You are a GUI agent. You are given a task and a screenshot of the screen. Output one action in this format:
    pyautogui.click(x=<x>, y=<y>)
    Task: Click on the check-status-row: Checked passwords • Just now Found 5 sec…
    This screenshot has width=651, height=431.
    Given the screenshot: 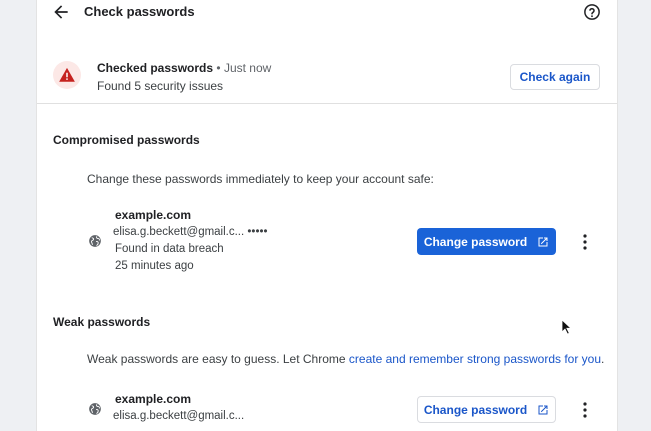 What is the action you would take?
    pyautogui.click(x=327, y=78)
    